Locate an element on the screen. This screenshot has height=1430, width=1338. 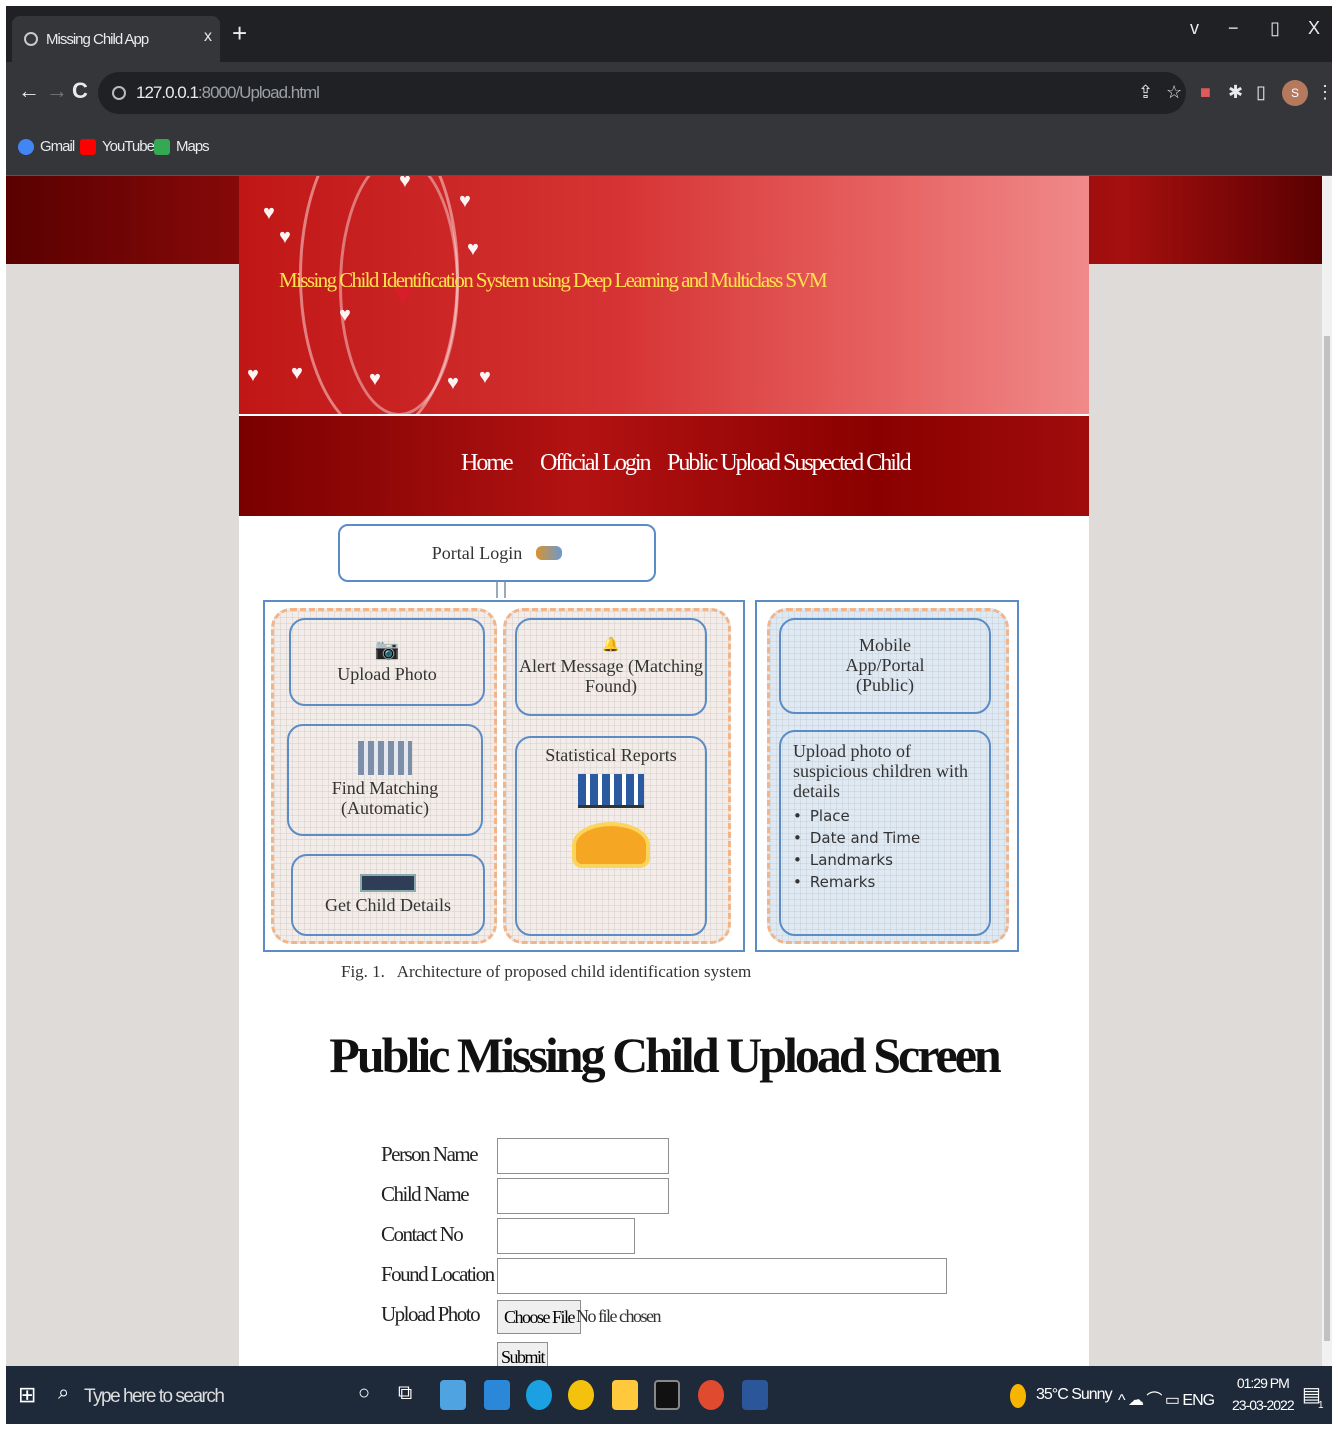
notification-count: 1 is located at coordinates (1321, 1405).